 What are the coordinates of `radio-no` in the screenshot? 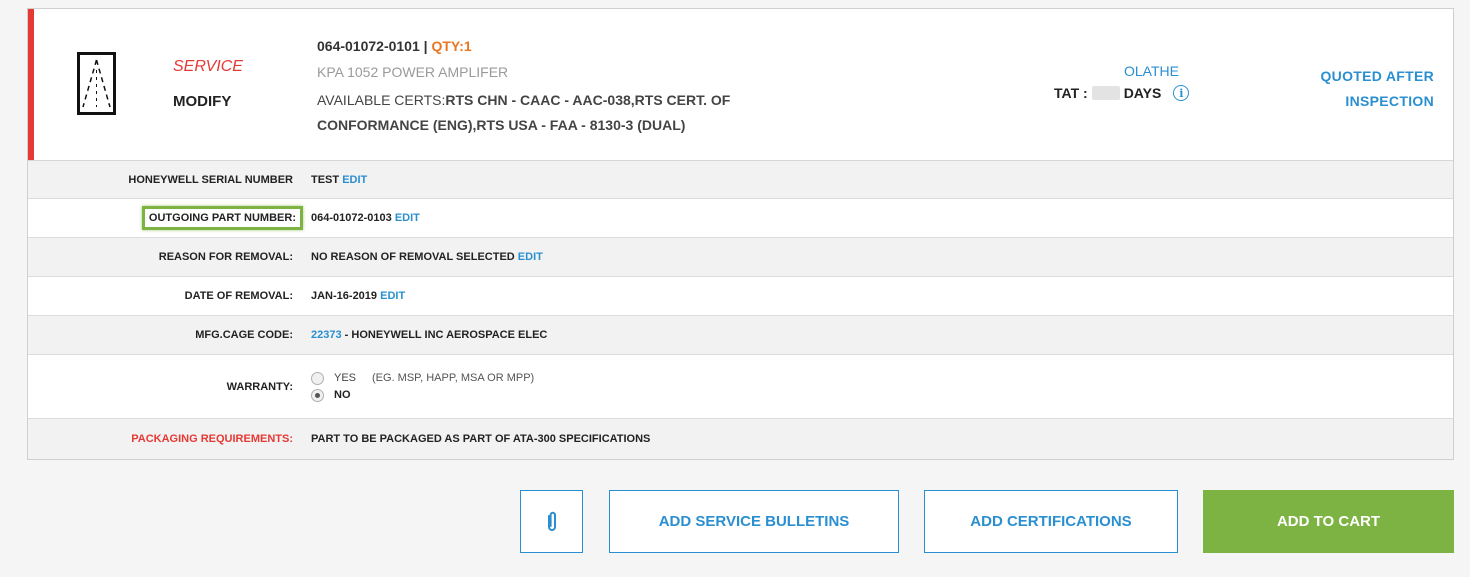 It's located at (317, 395).